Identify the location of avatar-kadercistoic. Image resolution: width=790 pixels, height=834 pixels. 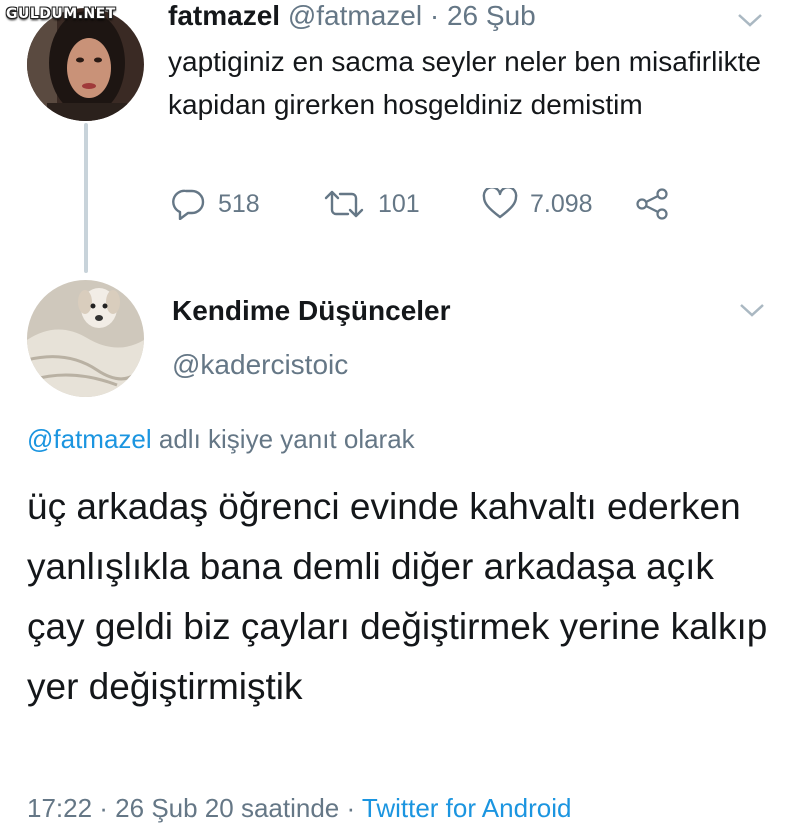
(85, 338).